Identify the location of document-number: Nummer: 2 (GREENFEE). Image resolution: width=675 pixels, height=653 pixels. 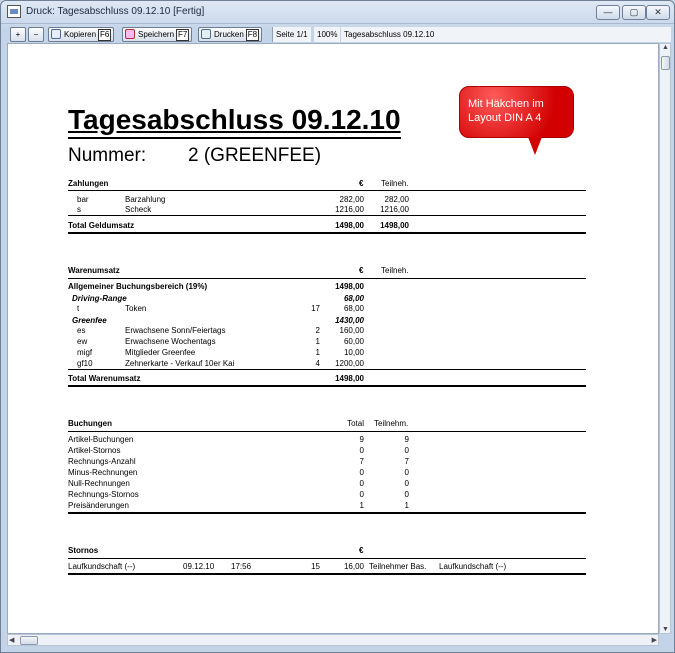
(194, 156).